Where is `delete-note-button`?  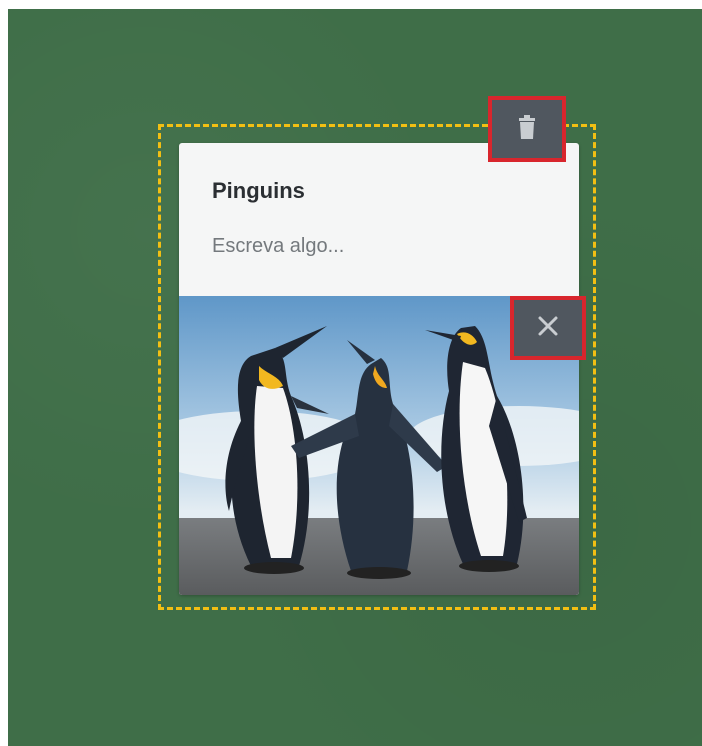 delete-note-button is located at coordinates (527, 129).